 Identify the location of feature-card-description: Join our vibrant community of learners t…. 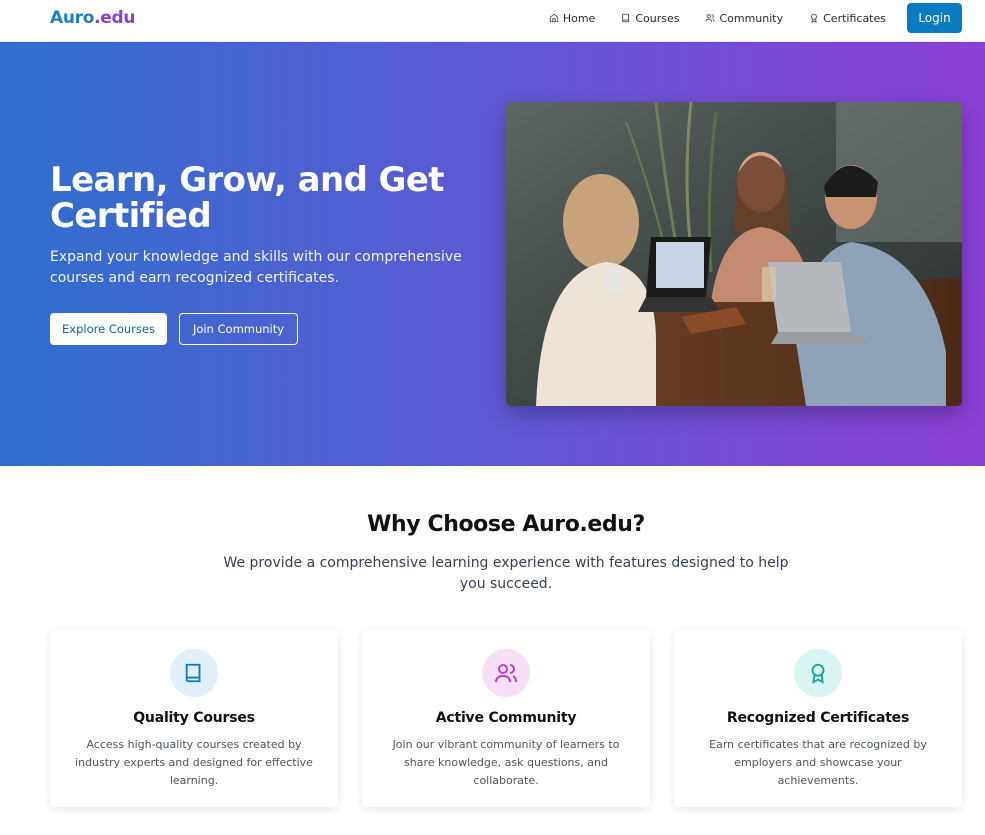
(506, 762).